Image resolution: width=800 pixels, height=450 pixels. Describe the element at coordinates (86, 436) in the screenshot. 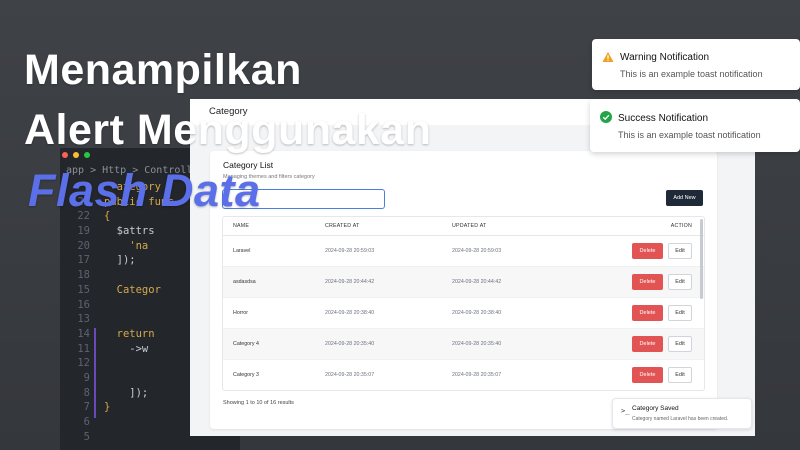

I see `line-number: 5` at that location.